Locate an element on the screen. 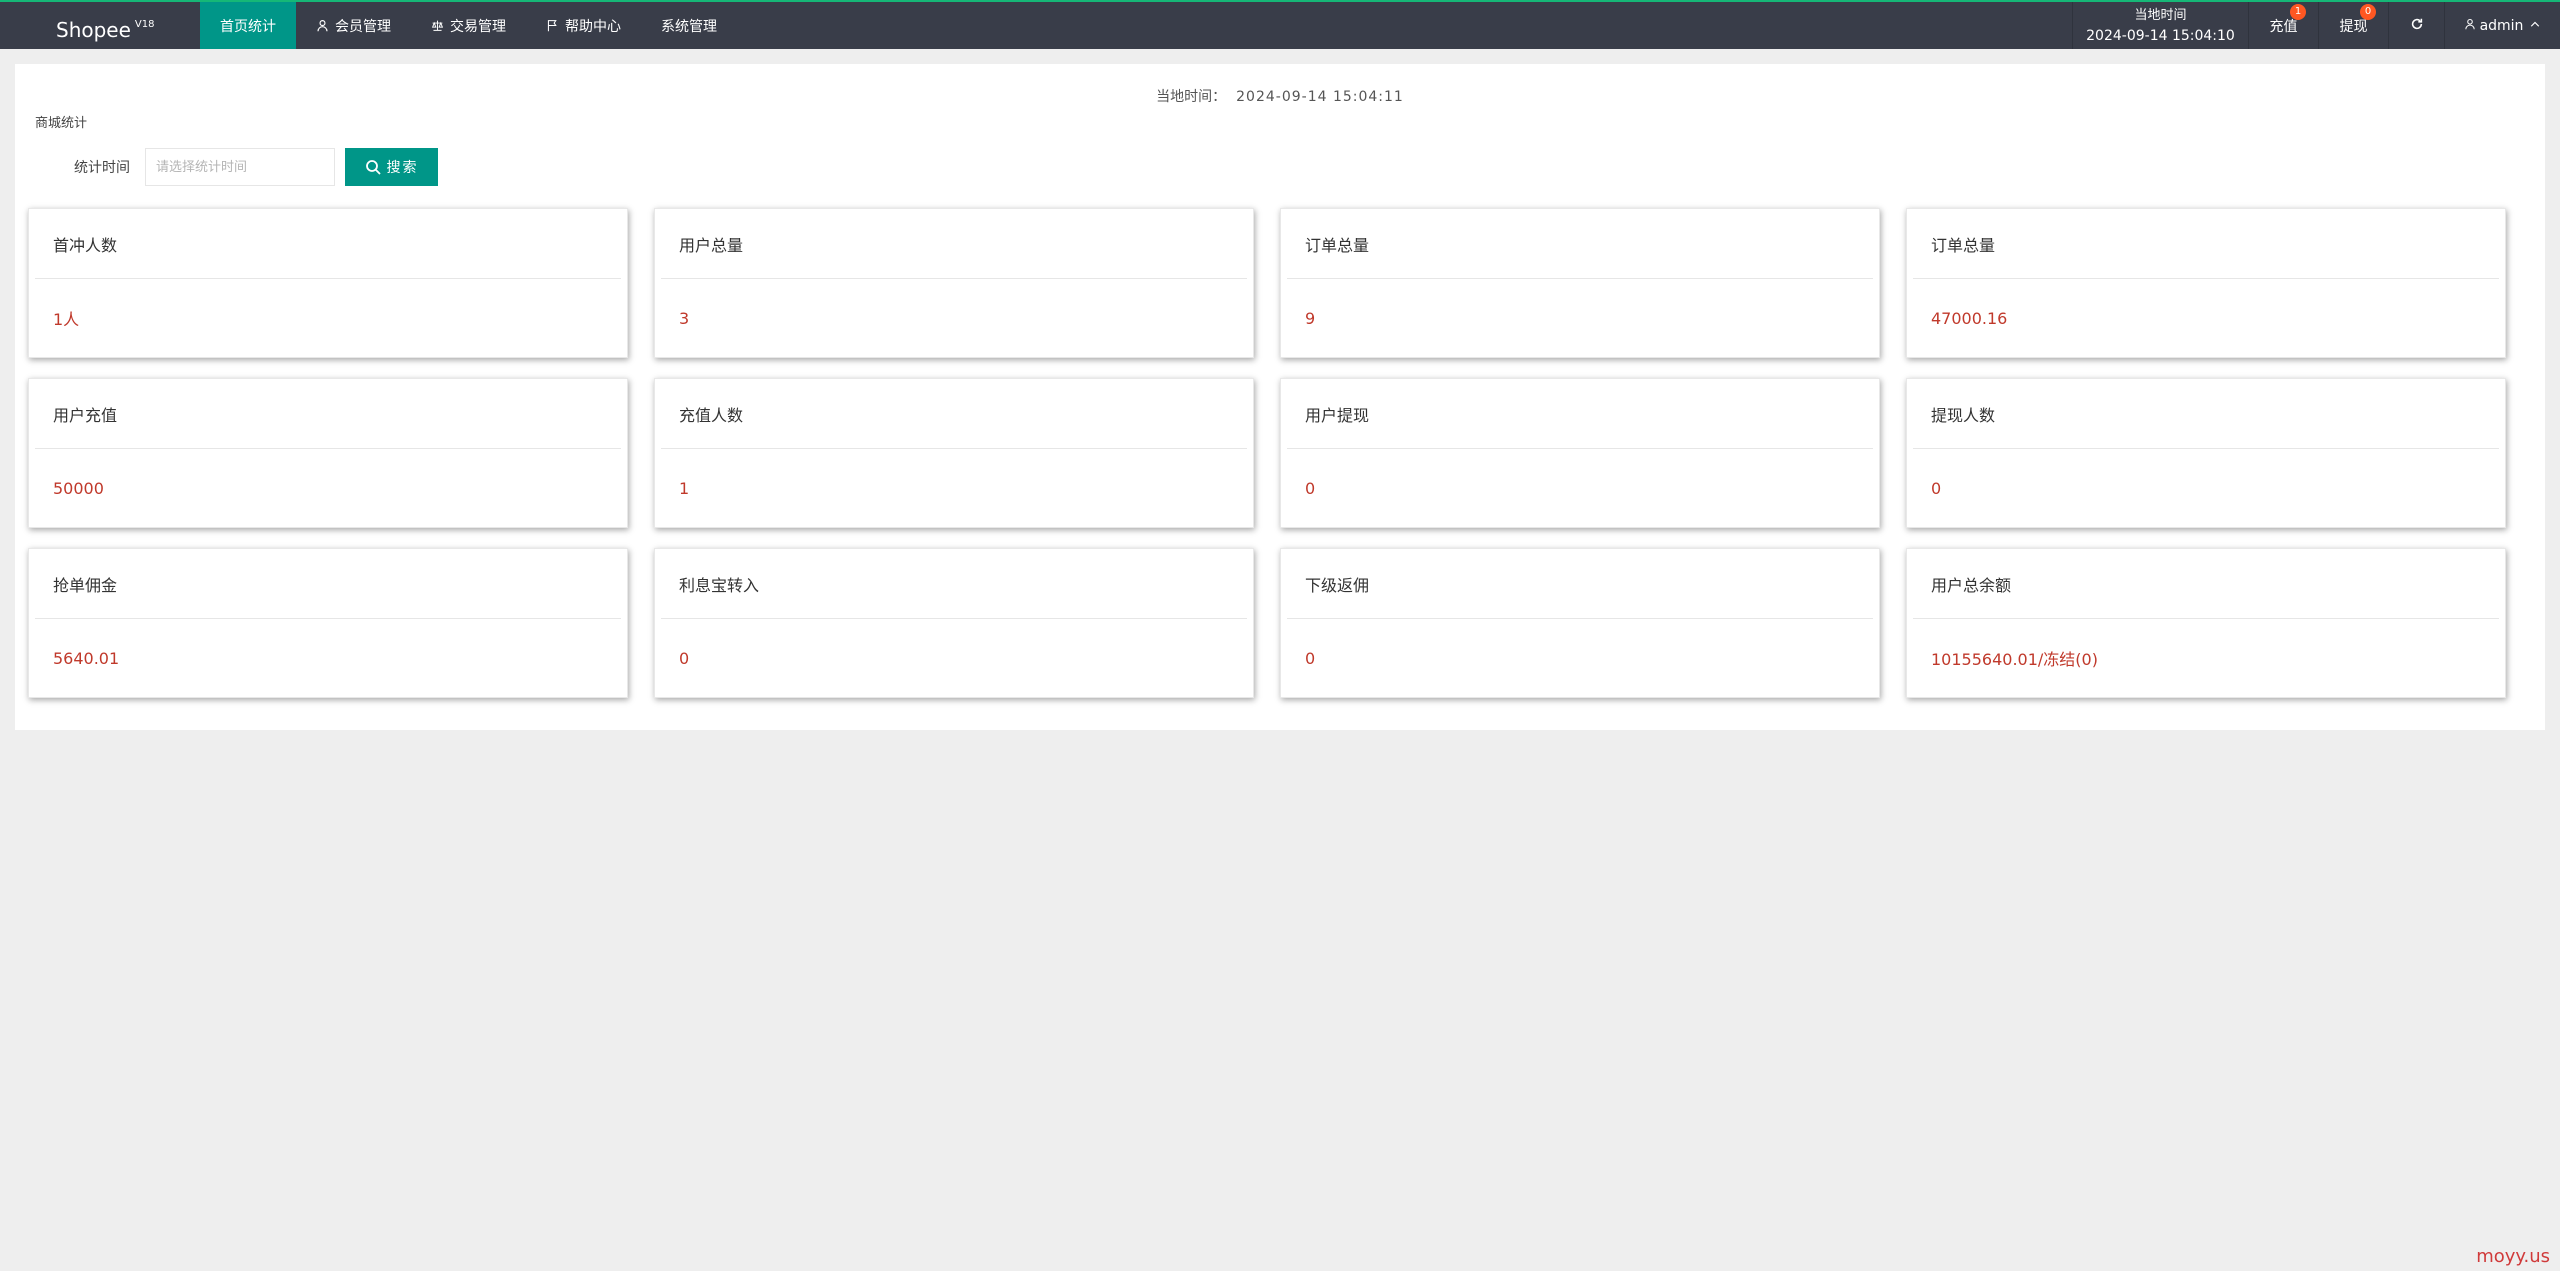 The image size is (2560, 1271). nav-item-help: 帮助中心 is located at coordinates (583, 25).